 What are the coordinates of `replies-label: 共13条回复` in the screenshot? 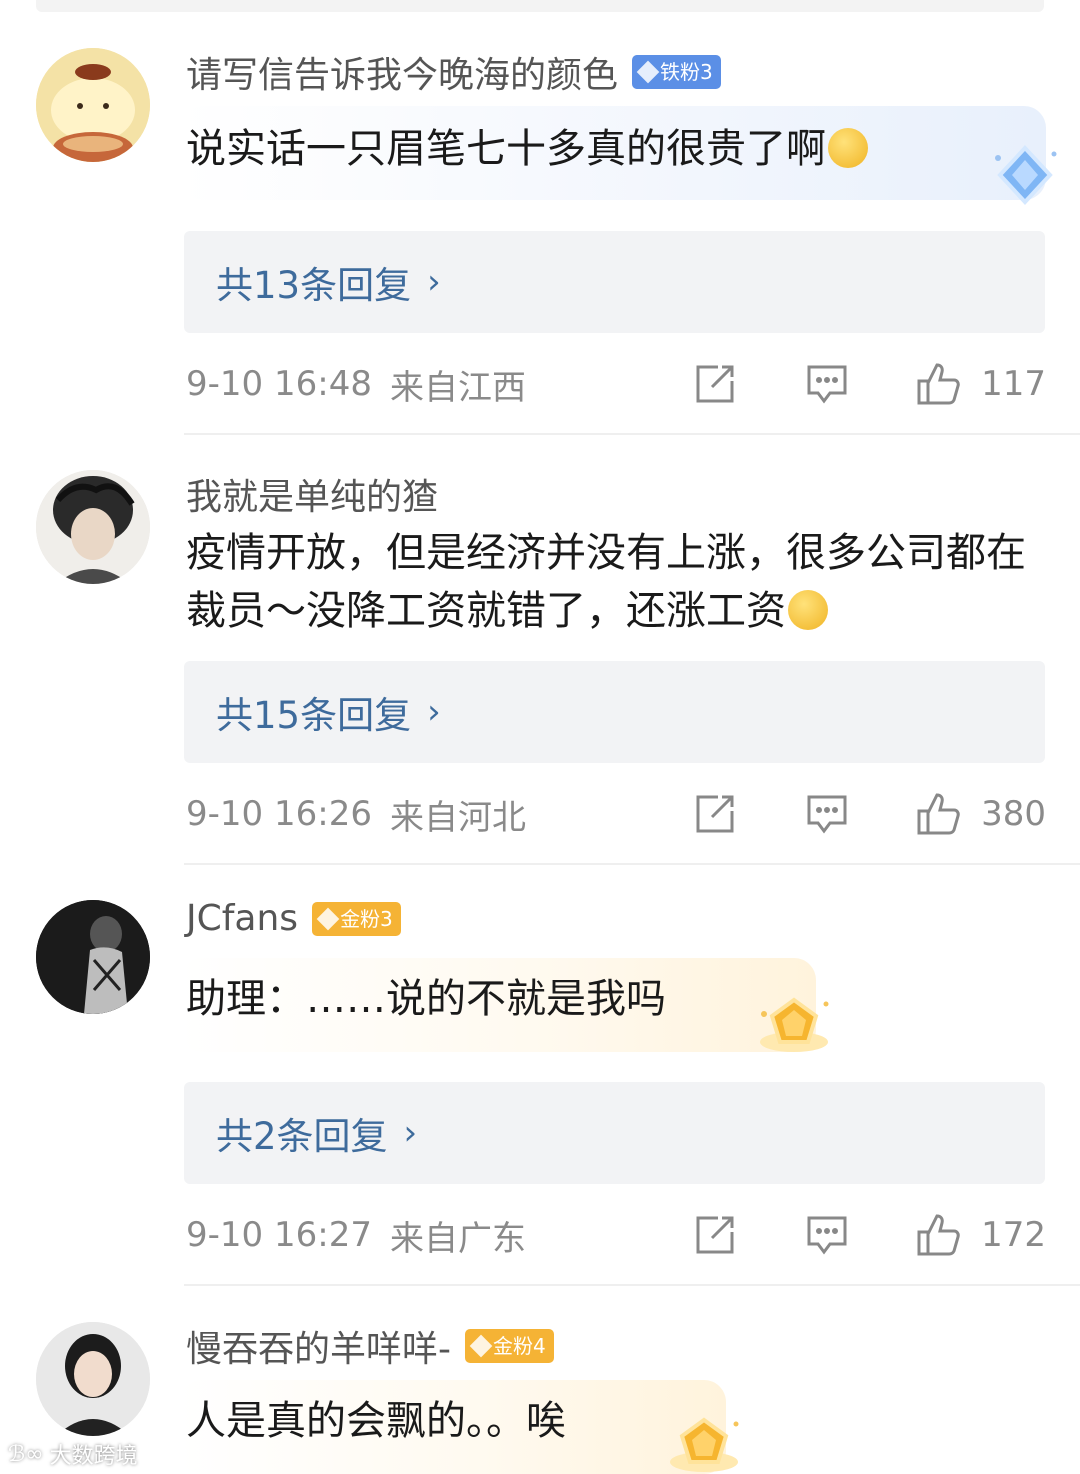 It's located at (313, 282).